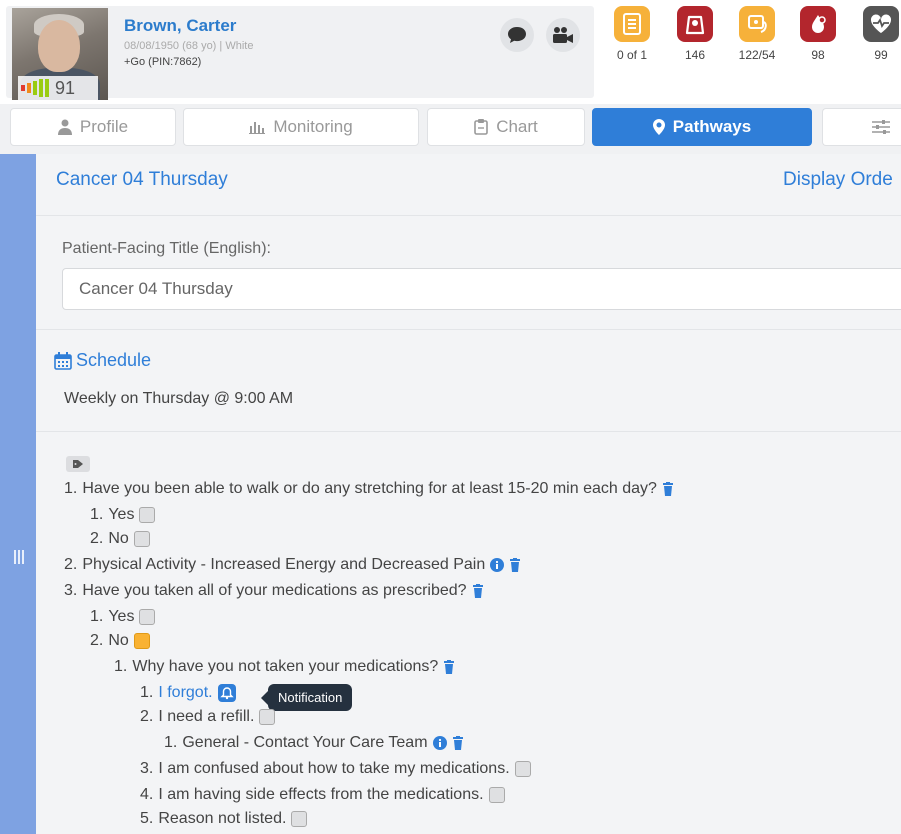 This screenshot has width=901, height=834. I want to click on patient-facing-title-label: Patient-Facing Title (English):, so click(166, 248).